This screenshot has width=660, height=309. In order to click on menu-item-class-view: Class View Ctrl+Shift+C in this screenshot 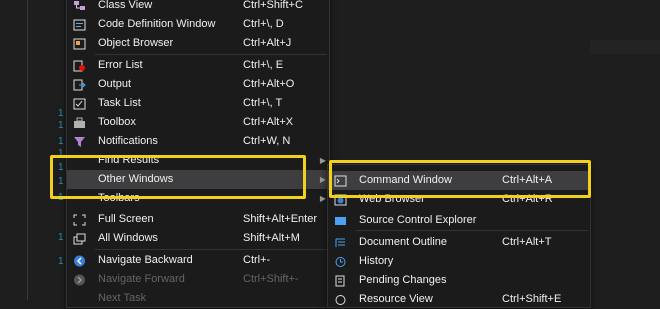, I will do `click(198, 7)`.